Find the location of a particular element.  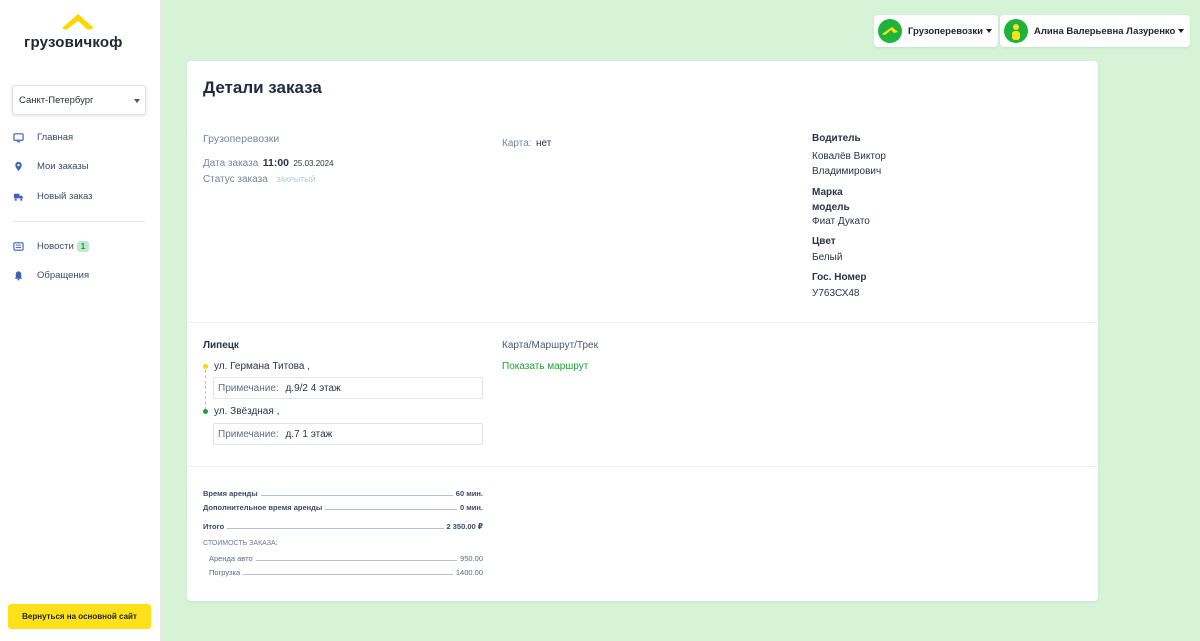

sidebar-item-home: Главная is located at coordinates (43, 137).